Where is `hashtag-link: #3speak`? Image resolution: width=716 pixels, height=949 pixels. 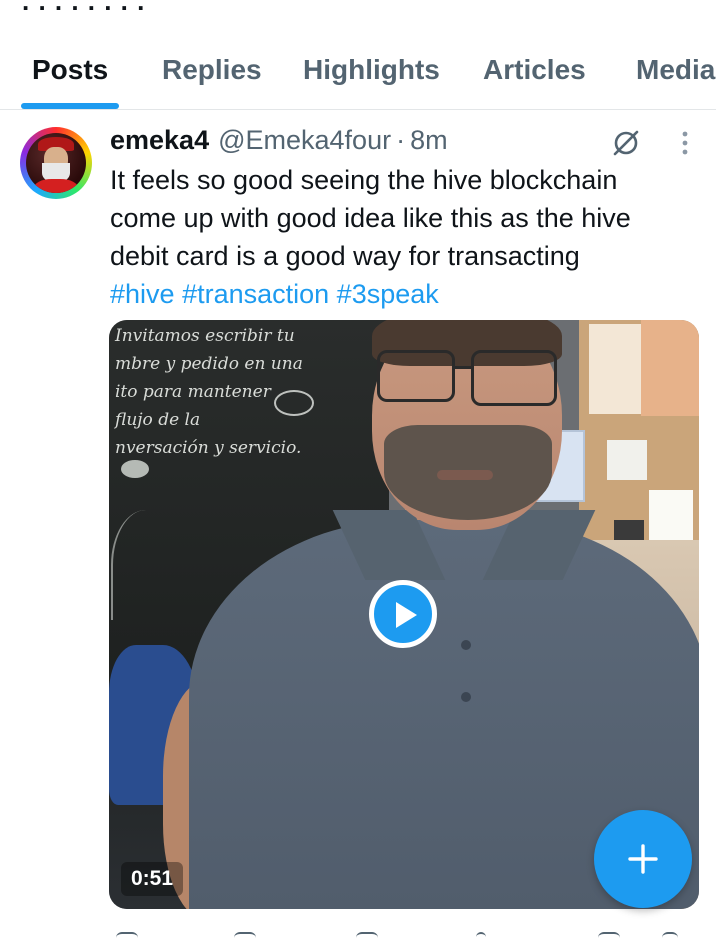
hashtag-link: #3speak is located at coordinates (388, 294).